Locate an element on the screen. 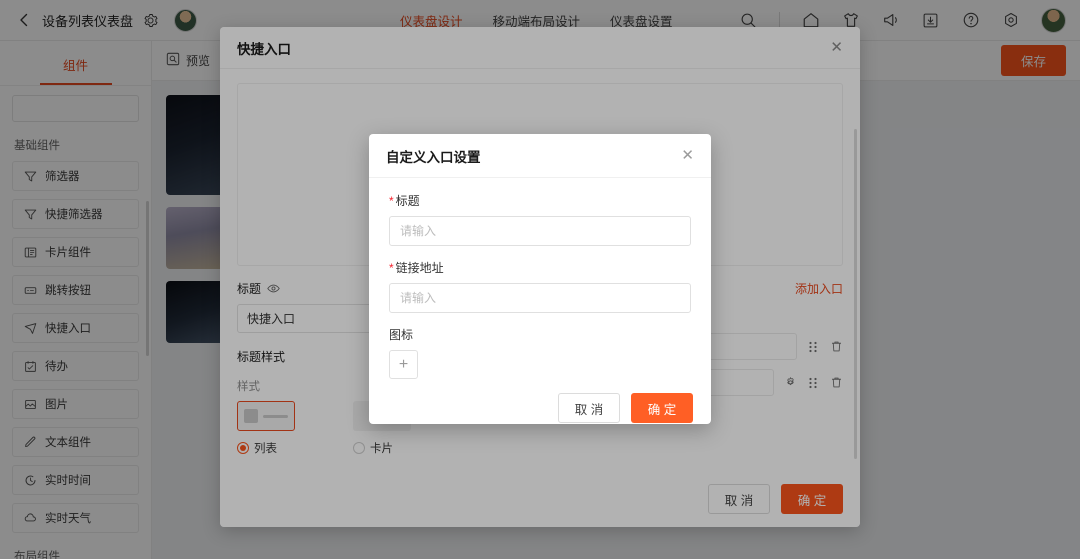  inner-title-input is located at coordinates (540, 231).